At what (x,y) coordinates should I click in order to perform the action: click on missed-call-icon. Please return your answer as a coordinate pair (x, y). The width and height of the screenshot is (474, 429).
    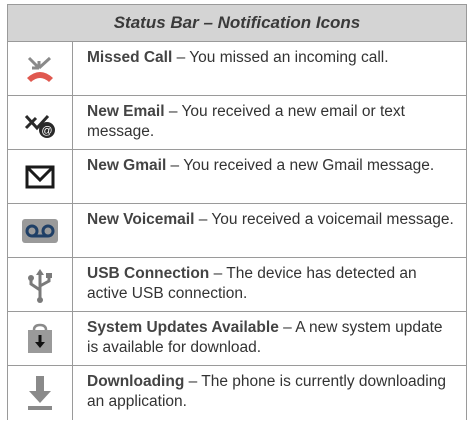
    Looking at the image, I should click on (40, 69).